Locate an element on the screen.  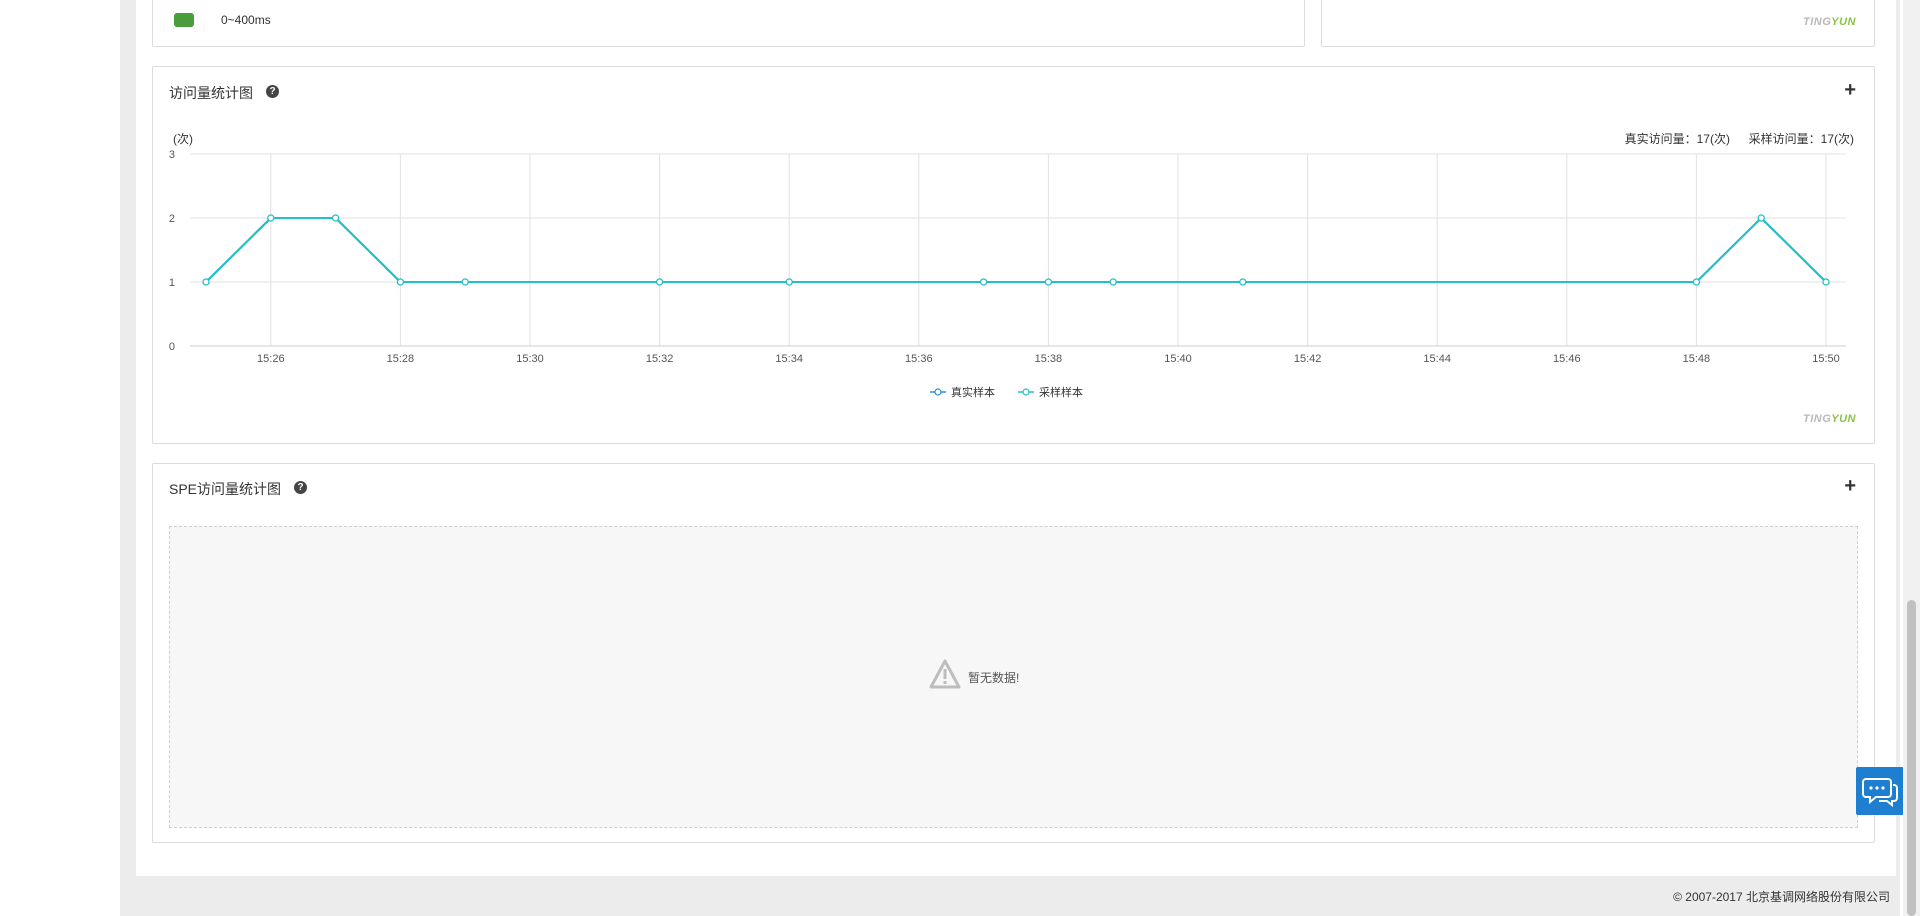
x-tick-label: 15:38 is located at coordinates (1049, 359).